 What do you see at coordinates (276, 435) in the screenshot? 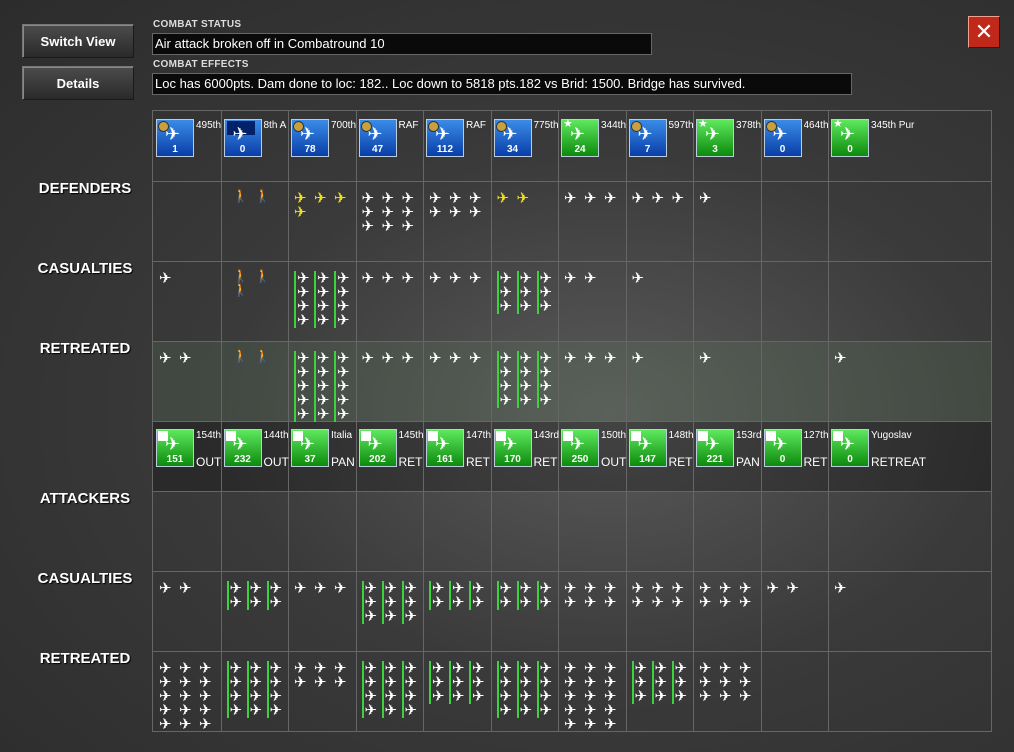
I see `unit-name: 144th` at bounding box center [276, 435].